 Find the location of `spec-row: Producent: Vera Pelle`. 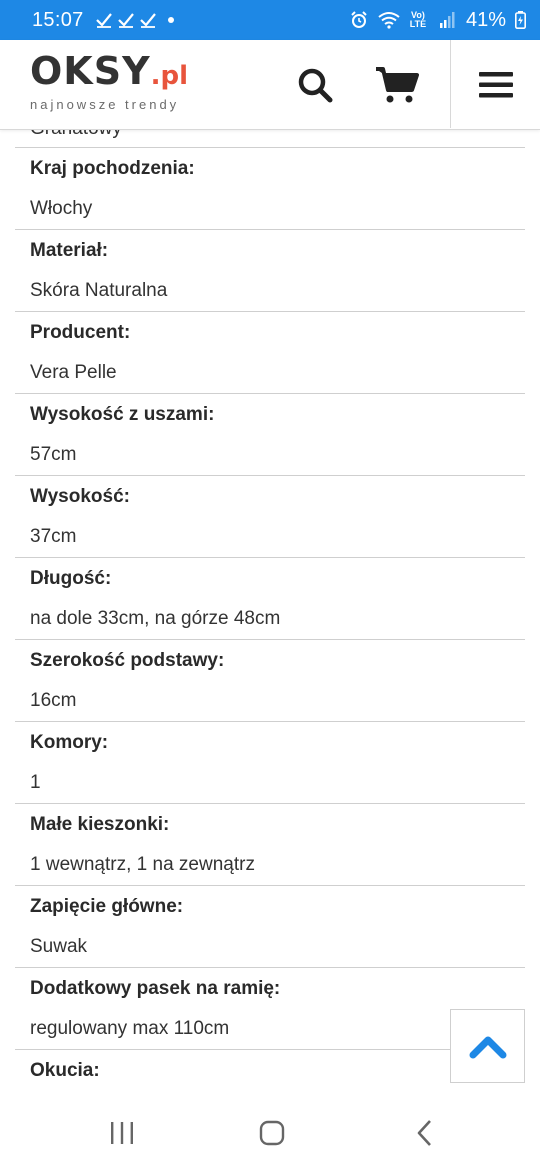

spec-row: Producent: Vera Pelle is located at coordinates (270, 353).